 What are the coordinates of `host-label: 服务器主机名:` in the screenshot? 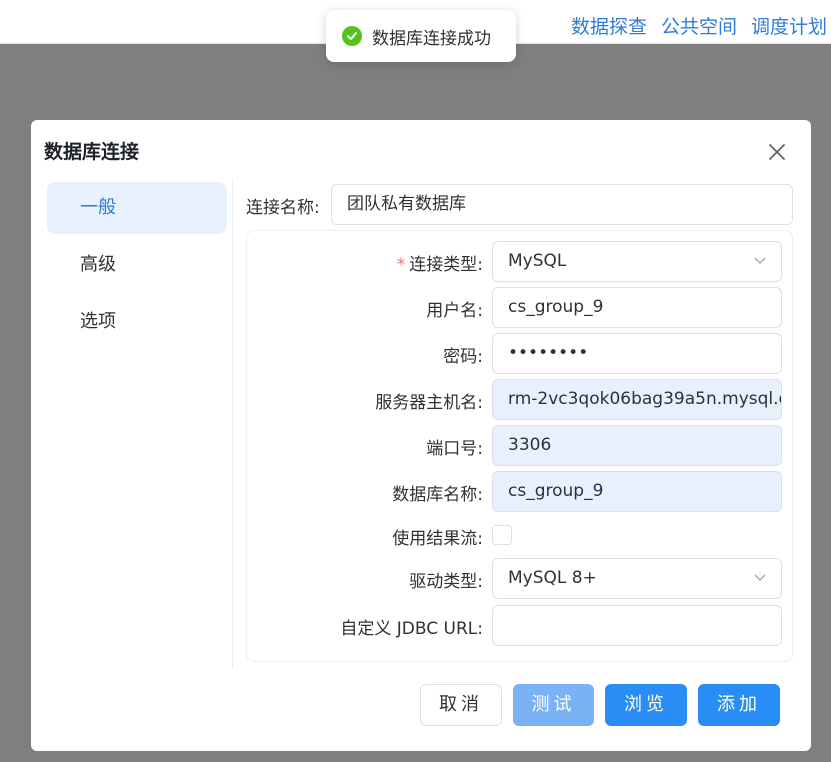 It's located at (429, 403).